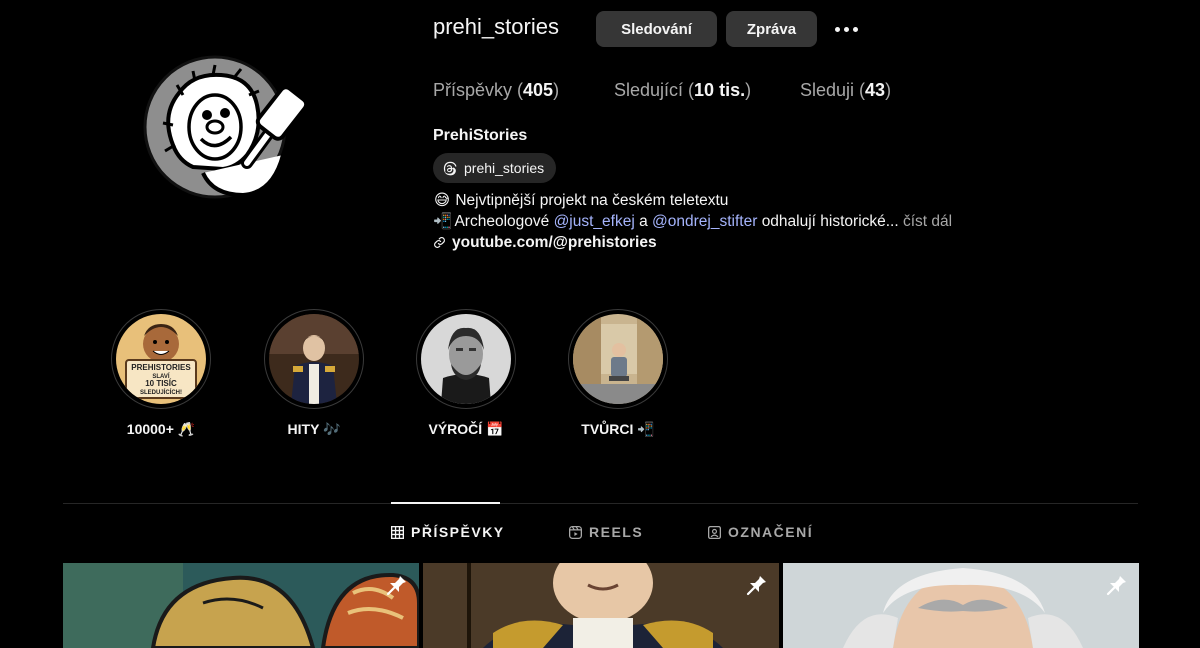 The width and height of the screenshot is (1200, 648). What do you see at coordinates (439, 242) in the screenshot?
I see `link-icon` at bounding box center [439, 242].